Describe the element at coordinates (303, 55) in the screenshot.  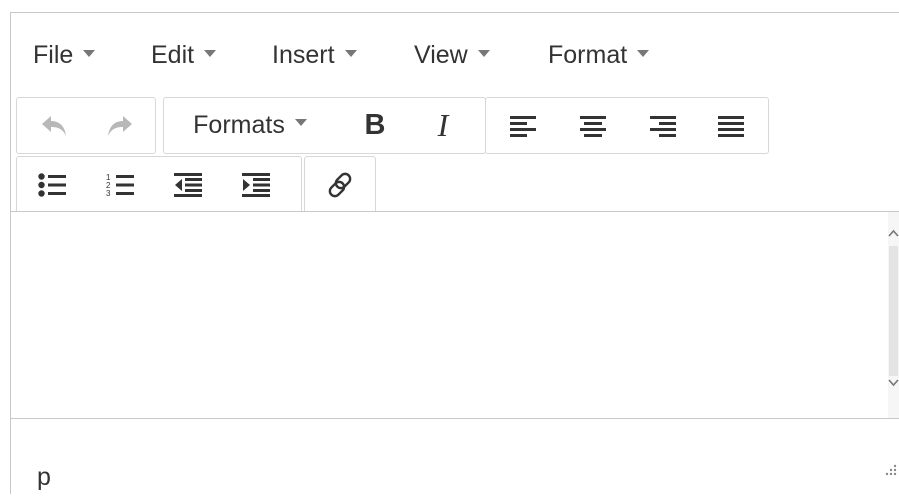
I see `menu-insert-label: Insert` at that location.